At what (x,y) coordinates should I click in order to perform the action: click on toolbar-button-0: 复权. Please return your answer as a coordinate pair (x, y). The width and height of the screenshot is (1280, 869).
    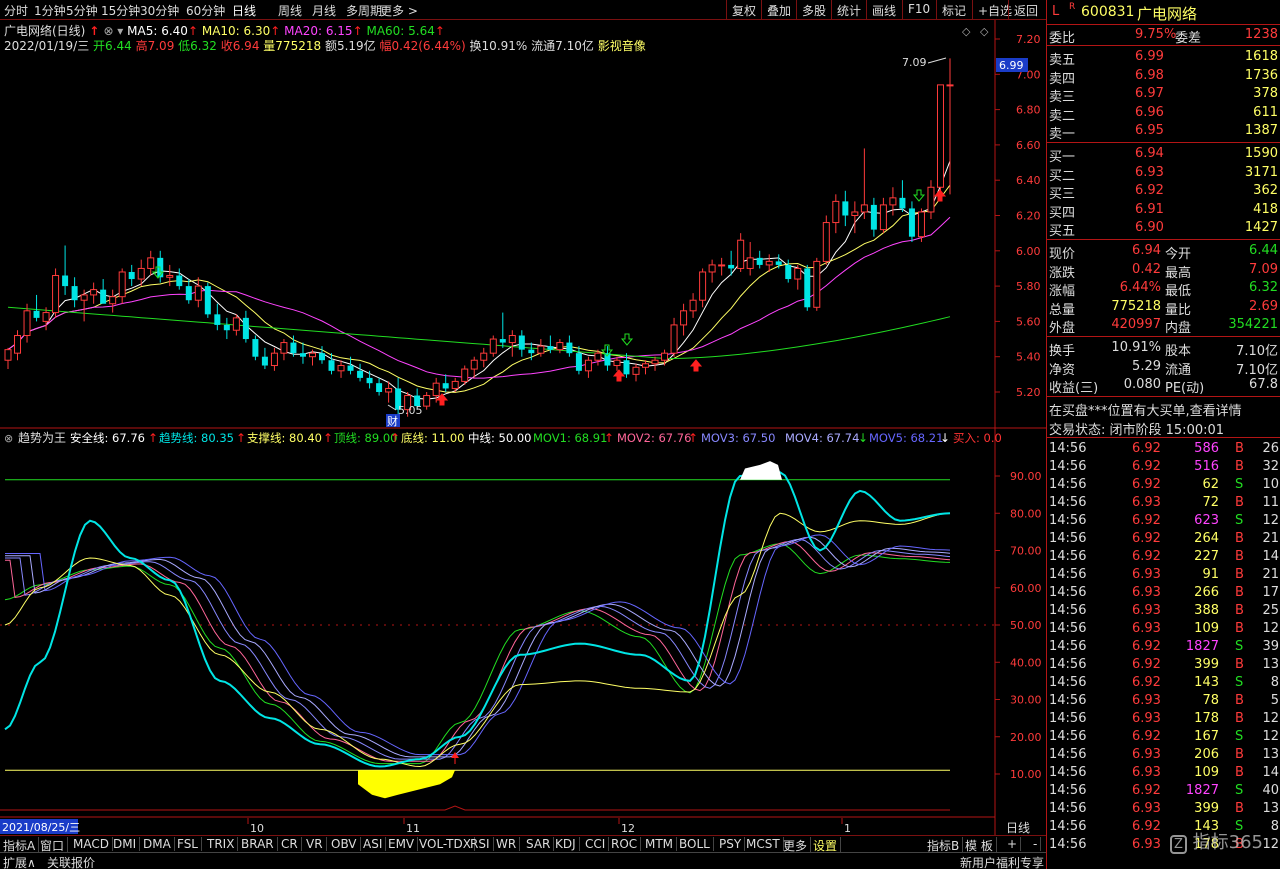
    Looking at the image, I should click on (743, 10).